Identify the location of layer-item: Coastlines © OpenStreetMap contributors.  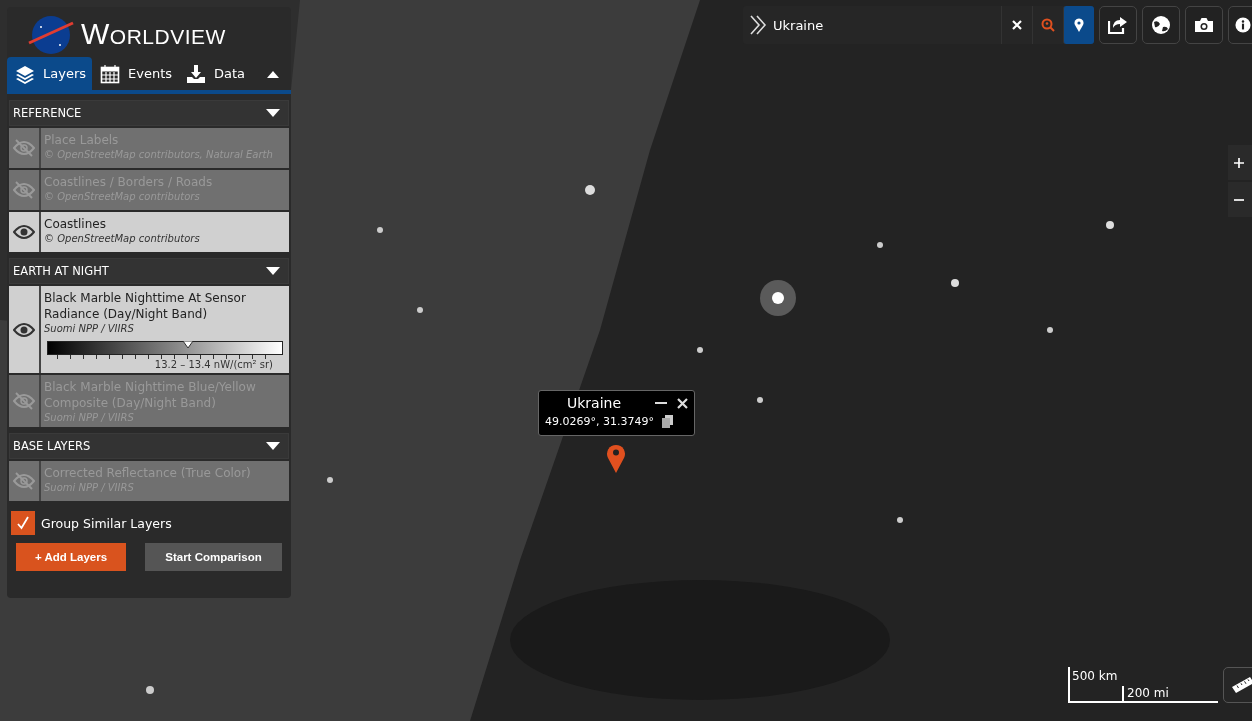
(149, 232).